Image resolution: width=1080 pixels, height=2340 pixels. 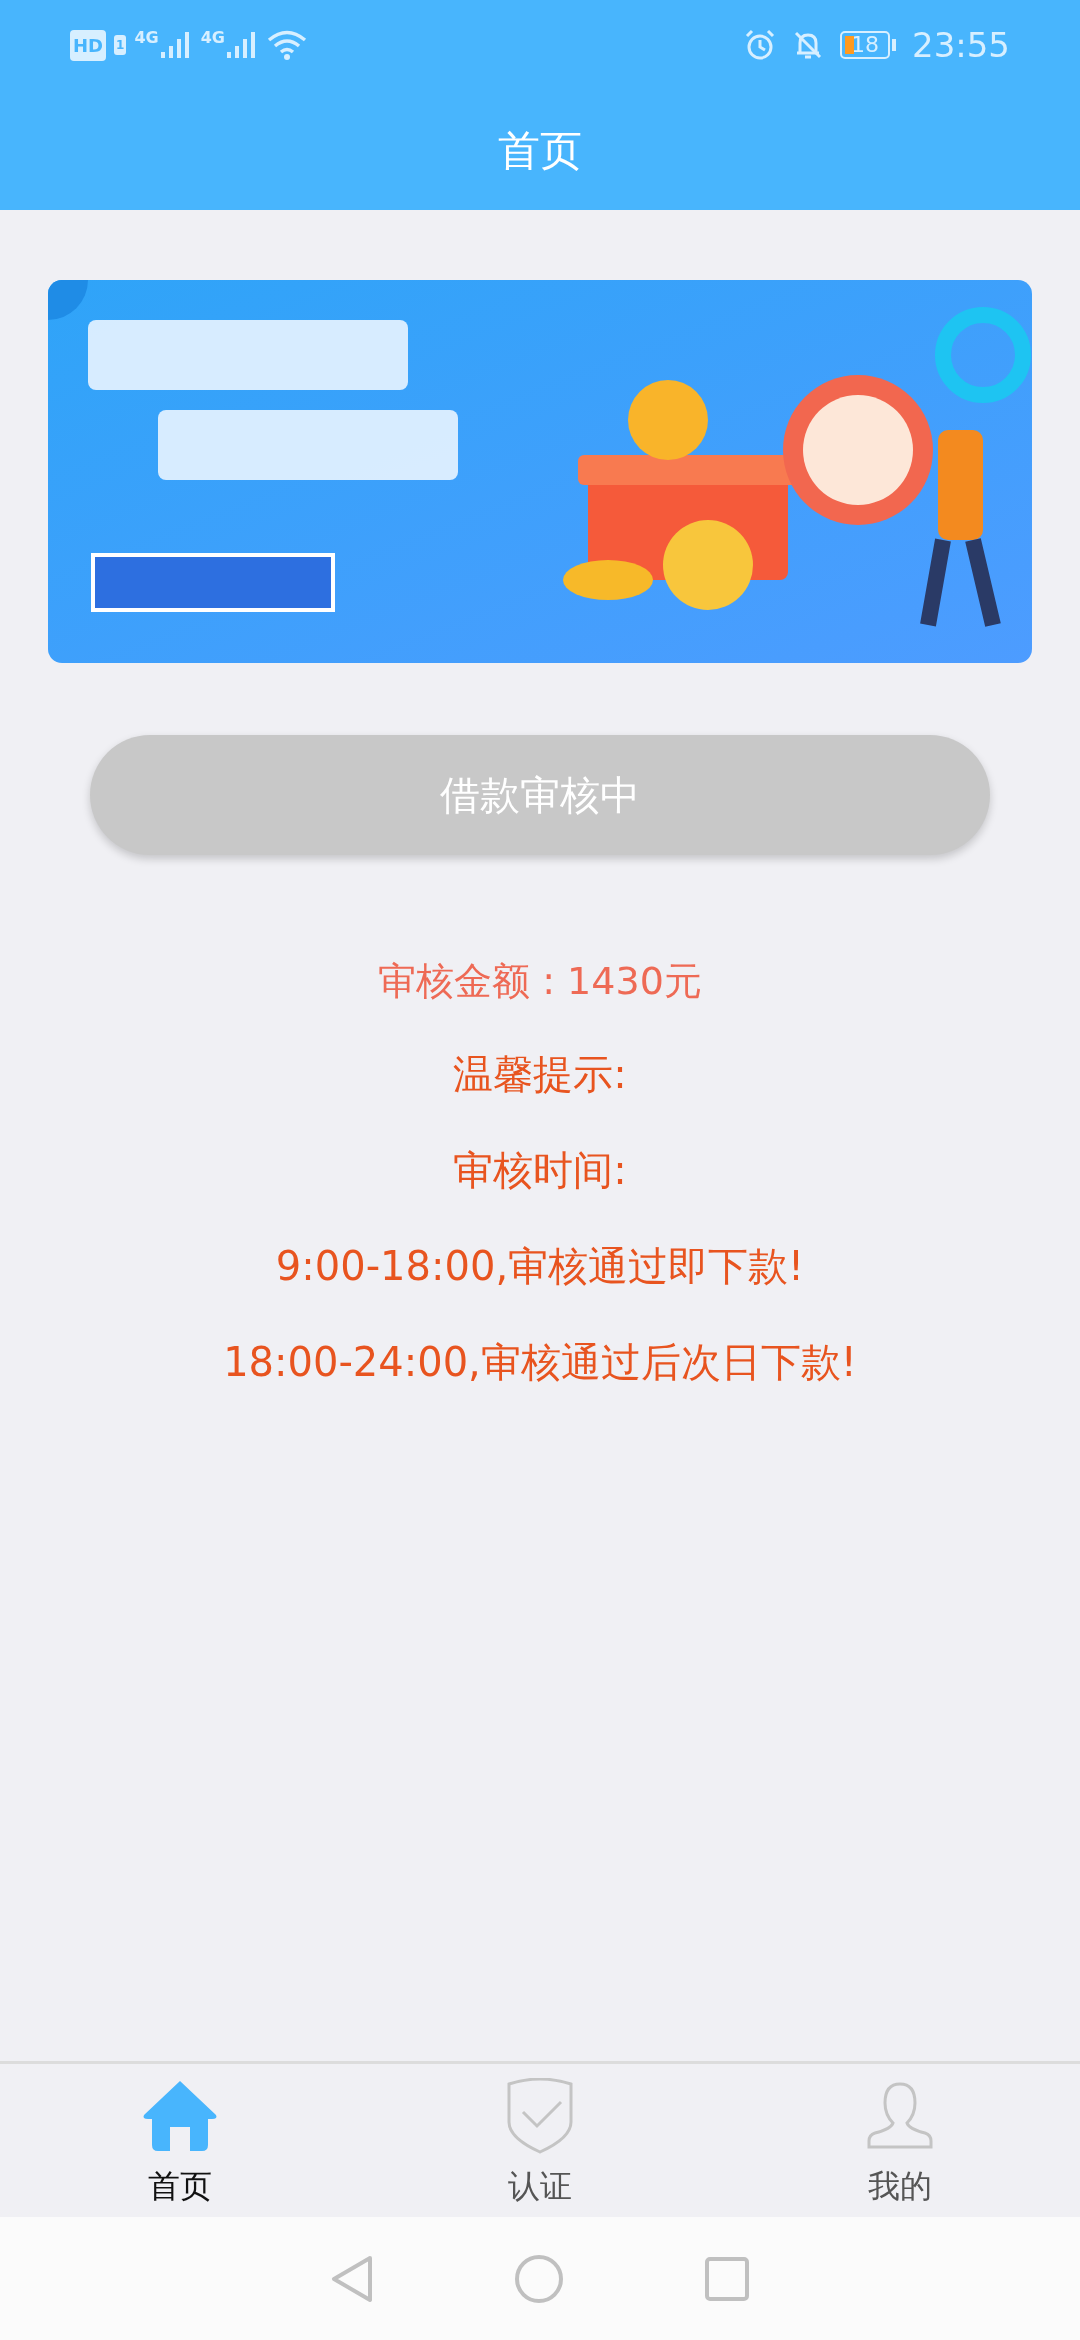 I want to click on tab: 首页, so click(x=180, y=2140).